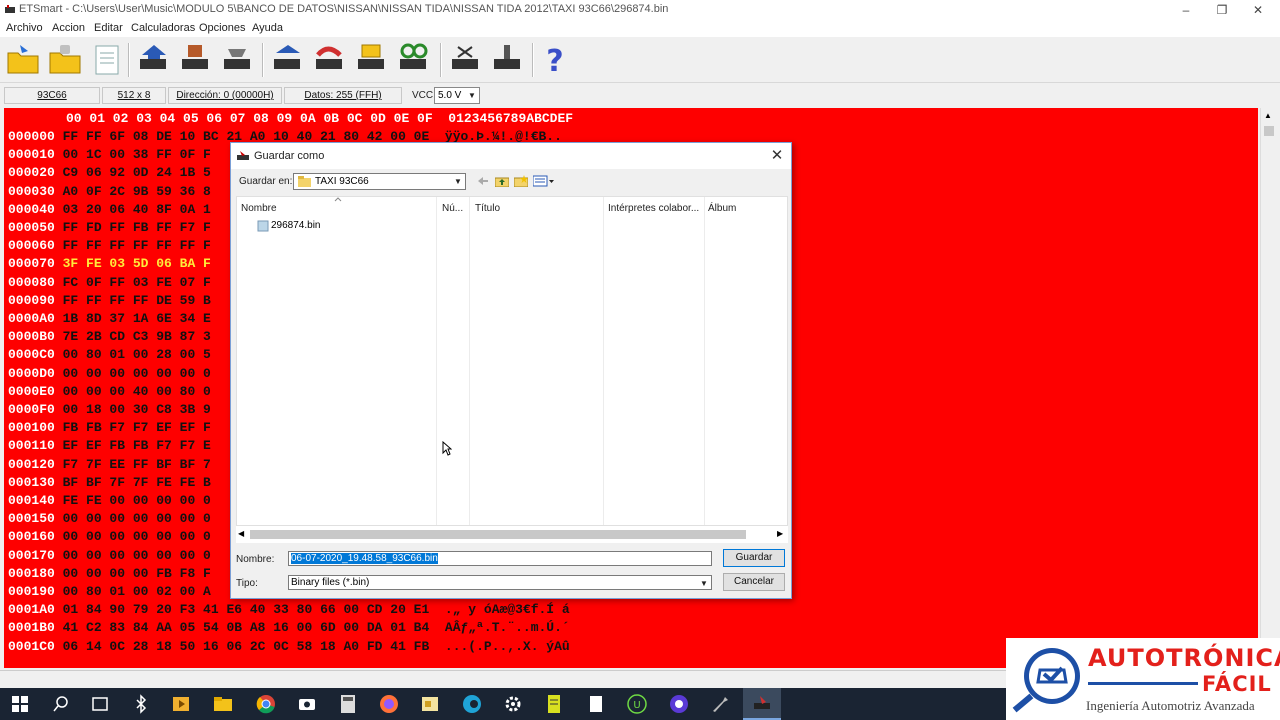  Describe the element at coordinates (500, 582) in the screenshot. I see `file-type-select: Binary files (*.bin) ▼` at that location.